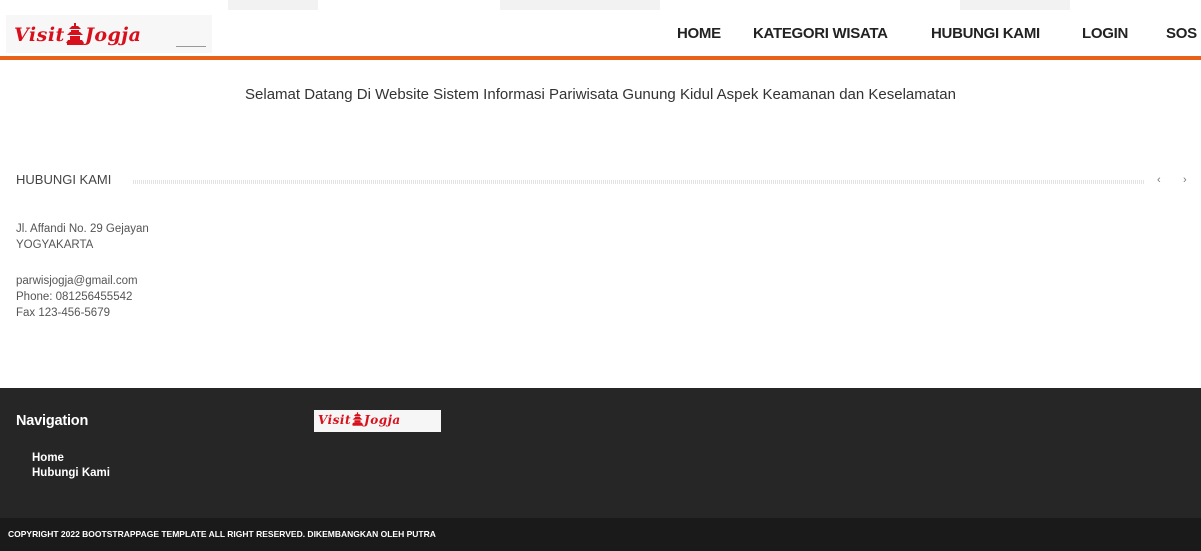 The height and width of the screenshot is (551, 1201). I want to click on nav-sos: SOS, so click(1181, 33).